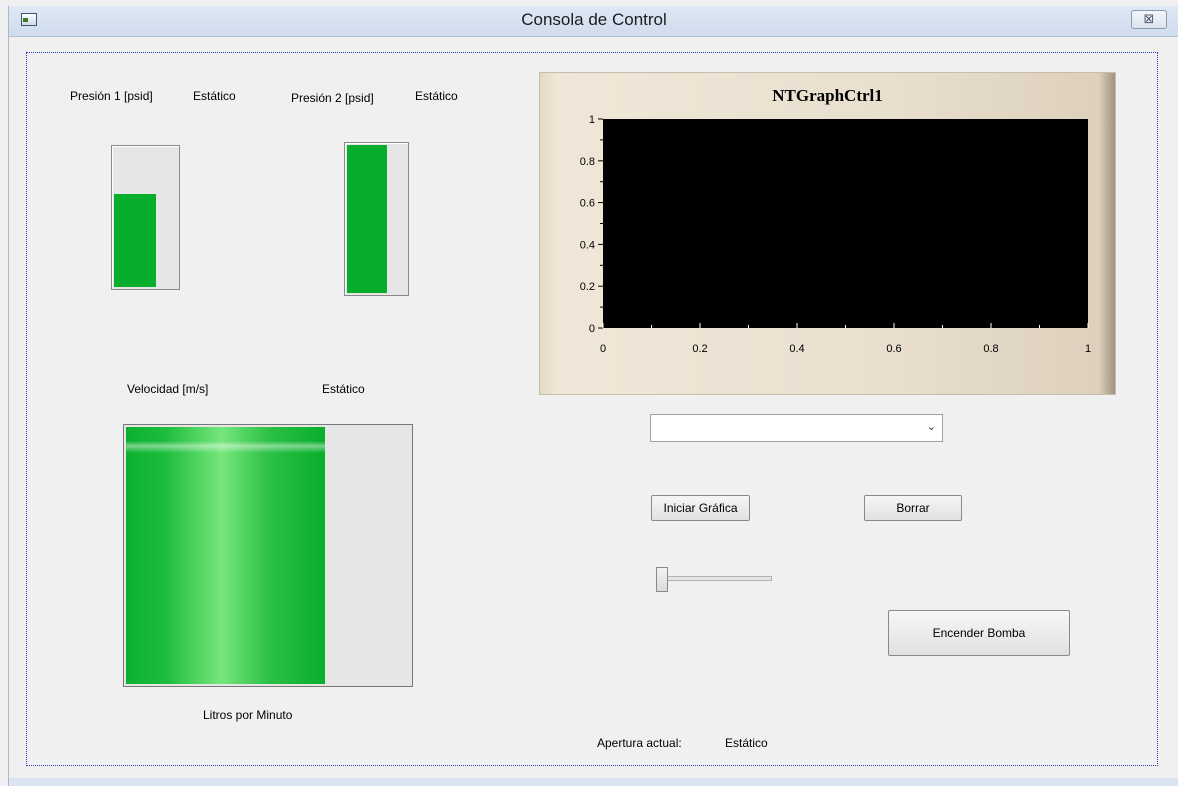  I want to click on pressure2-gauge-fill, so click(367, 219).